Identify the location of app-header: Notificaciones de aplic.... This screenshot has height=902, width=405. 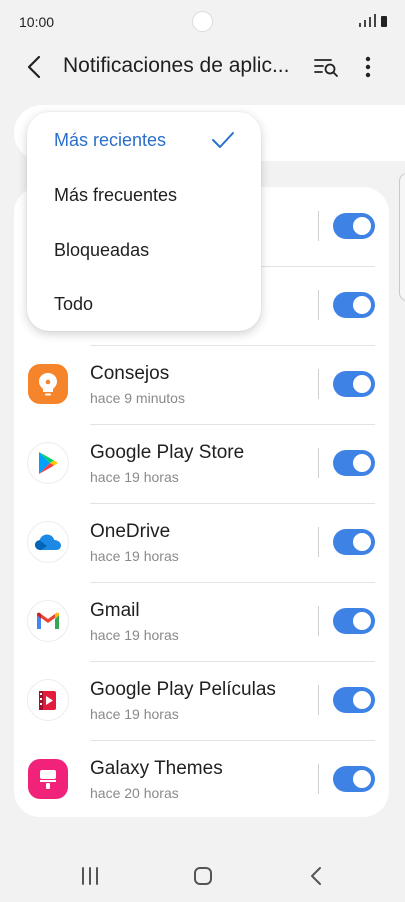
(202, 67).